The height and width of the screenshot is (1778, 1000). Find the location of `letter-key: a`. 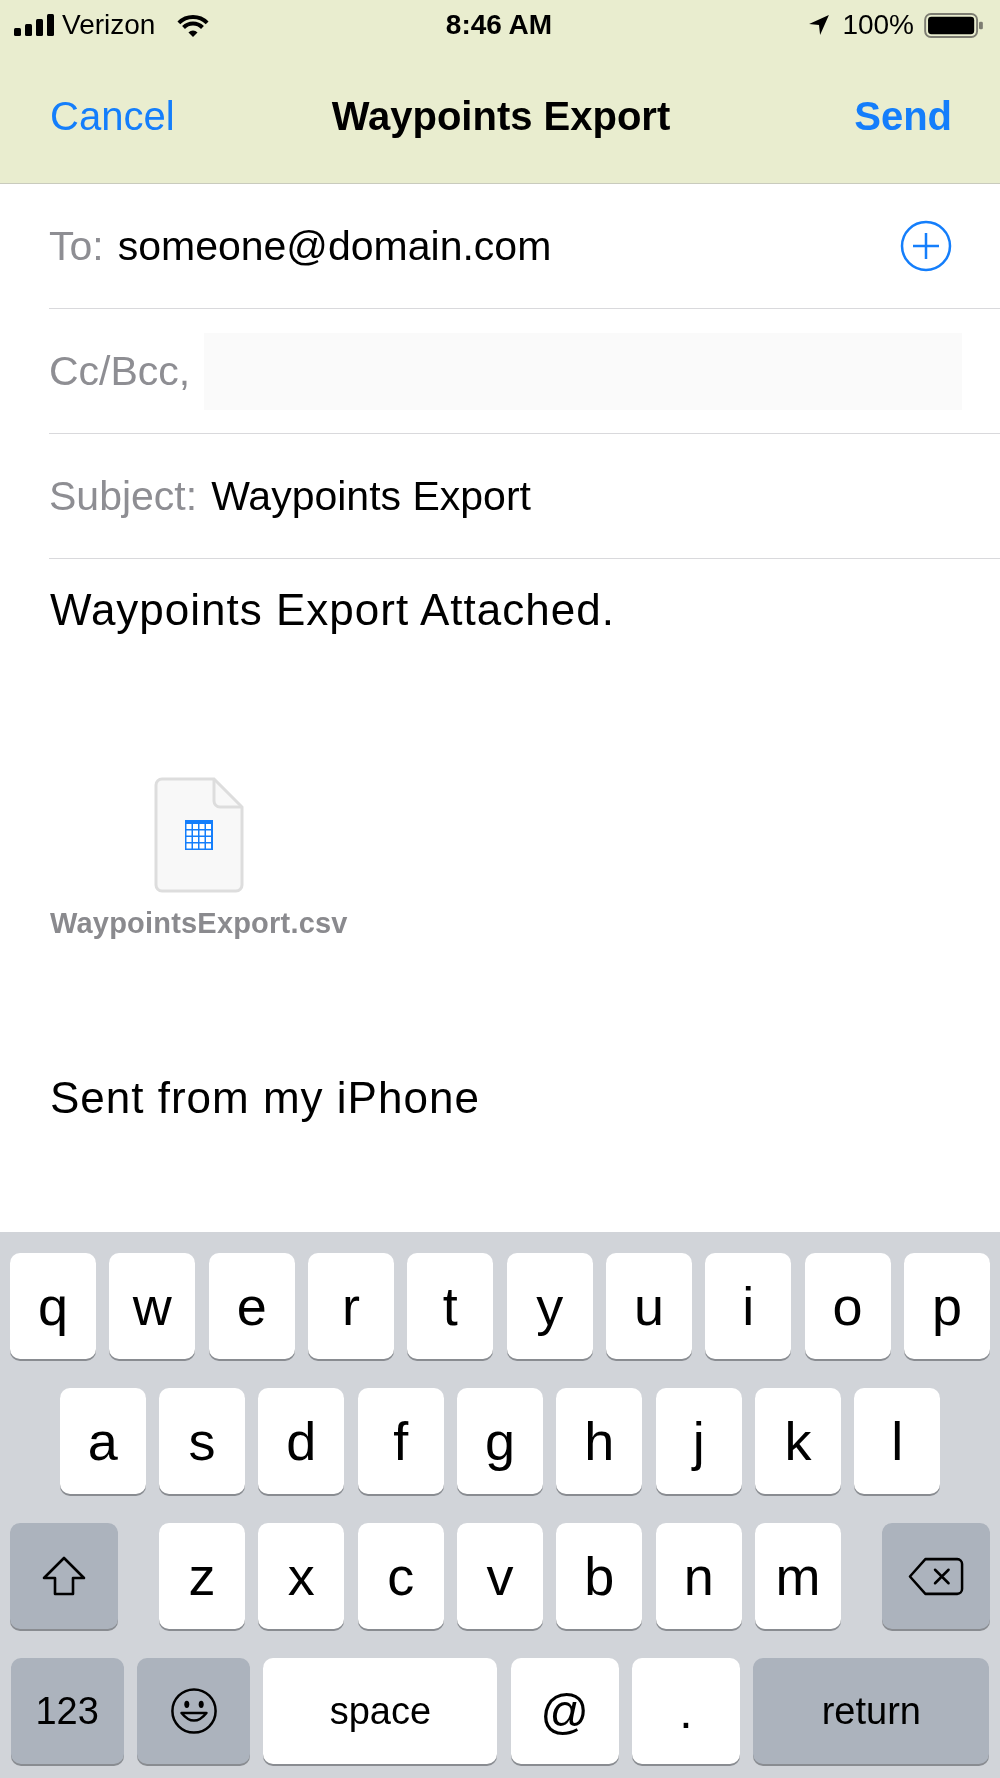

letter-key: a is located at coordinates (102, 1441).